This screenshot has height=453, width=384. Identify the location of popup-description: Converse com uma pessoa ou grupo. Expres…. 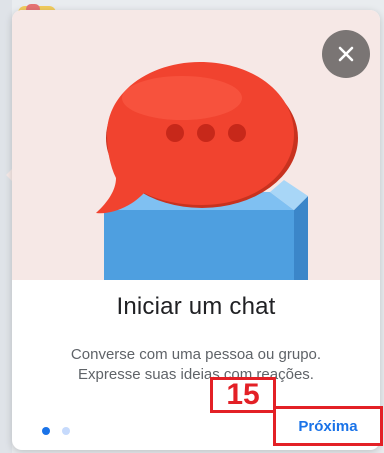
(196, 365).